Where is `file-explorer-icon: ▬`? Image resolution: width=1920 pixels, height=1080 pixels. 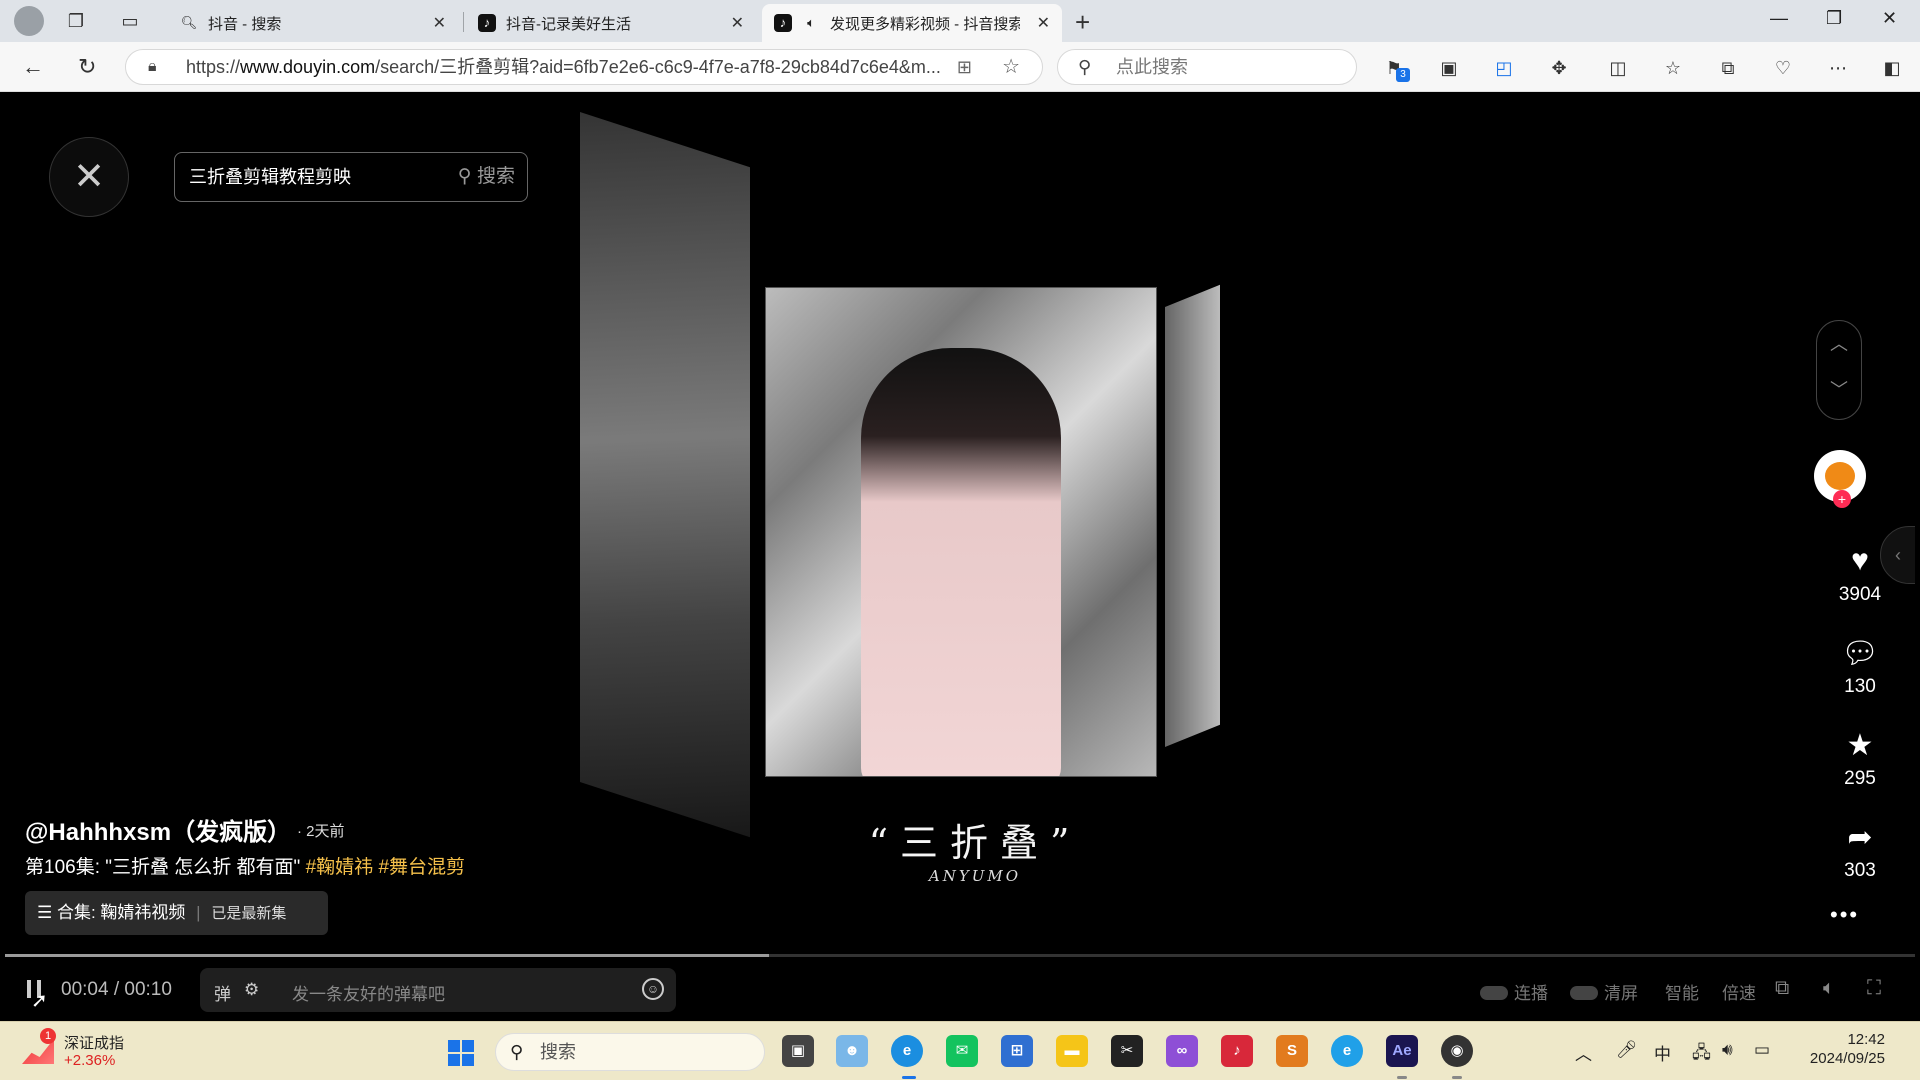 file-explorer-icon: ▬ is located at coordinates (1072, 1051).